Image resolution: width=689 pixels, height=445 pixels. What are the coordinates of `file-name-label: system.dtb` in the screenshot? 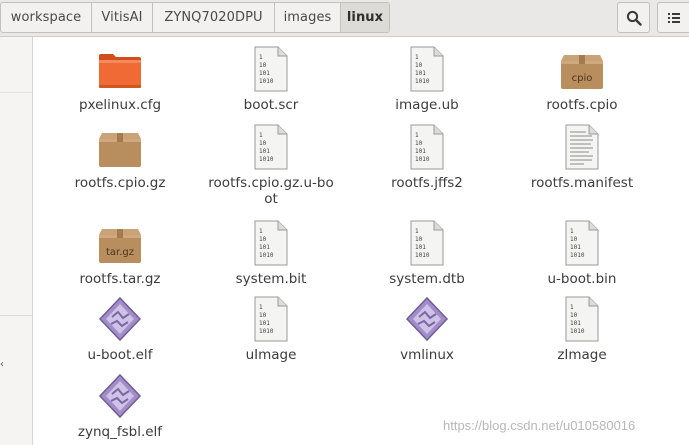 It's located at (427, 279).